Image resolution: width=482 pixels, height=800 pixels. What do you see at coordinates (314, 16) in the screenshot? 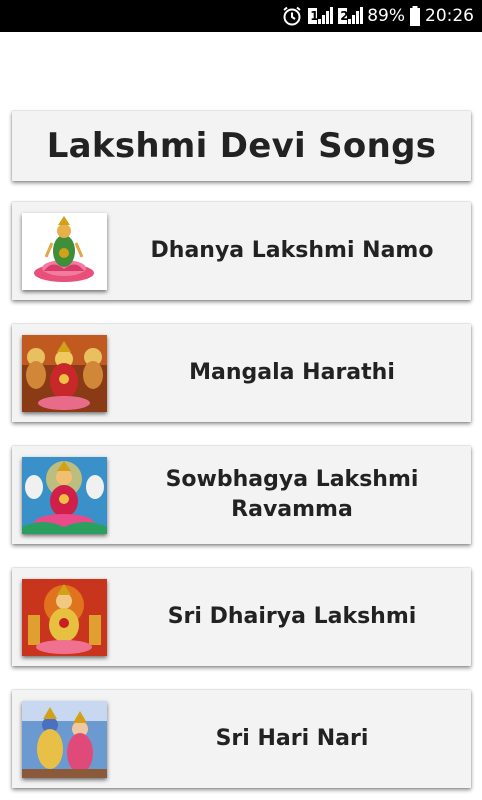
I see `sim1-label: 1` at bounding box center [314, 16].